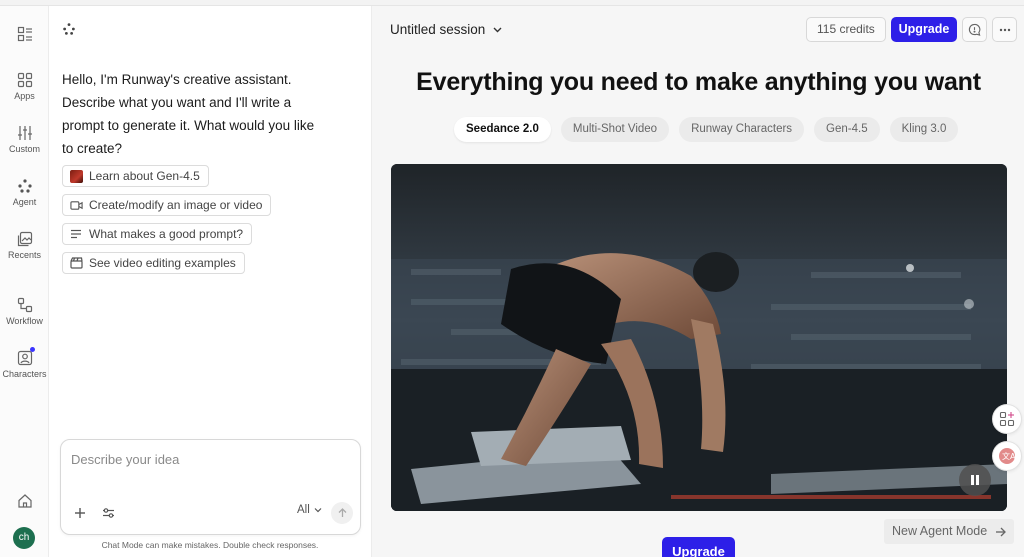 This screenshot has width=1024, height=557. What do you see at coordinates (206, 459) in the screenshot?
I see `prompt-input` at bounding box center [206, 459].